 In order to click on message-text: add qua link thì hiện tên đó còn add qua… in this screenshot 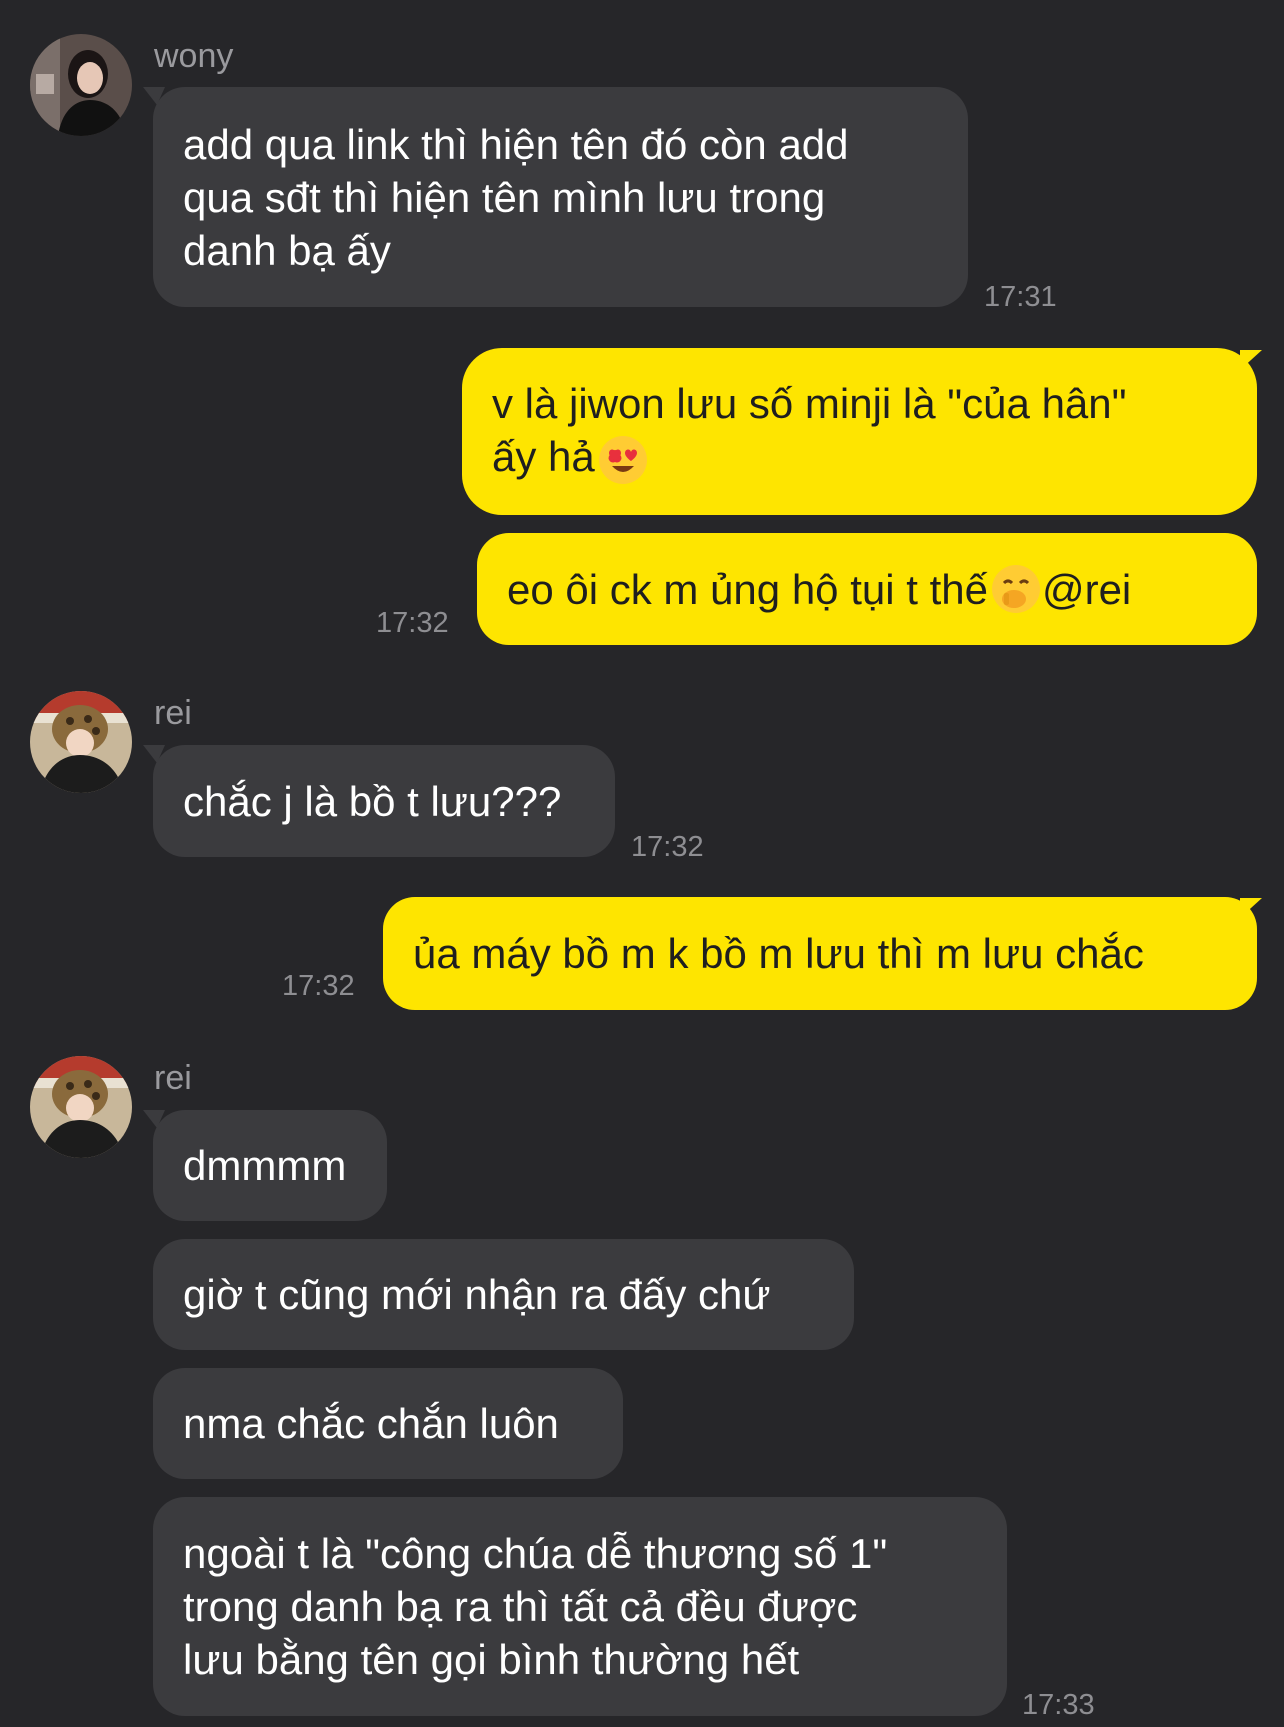, I will do `click(516, 197)`.